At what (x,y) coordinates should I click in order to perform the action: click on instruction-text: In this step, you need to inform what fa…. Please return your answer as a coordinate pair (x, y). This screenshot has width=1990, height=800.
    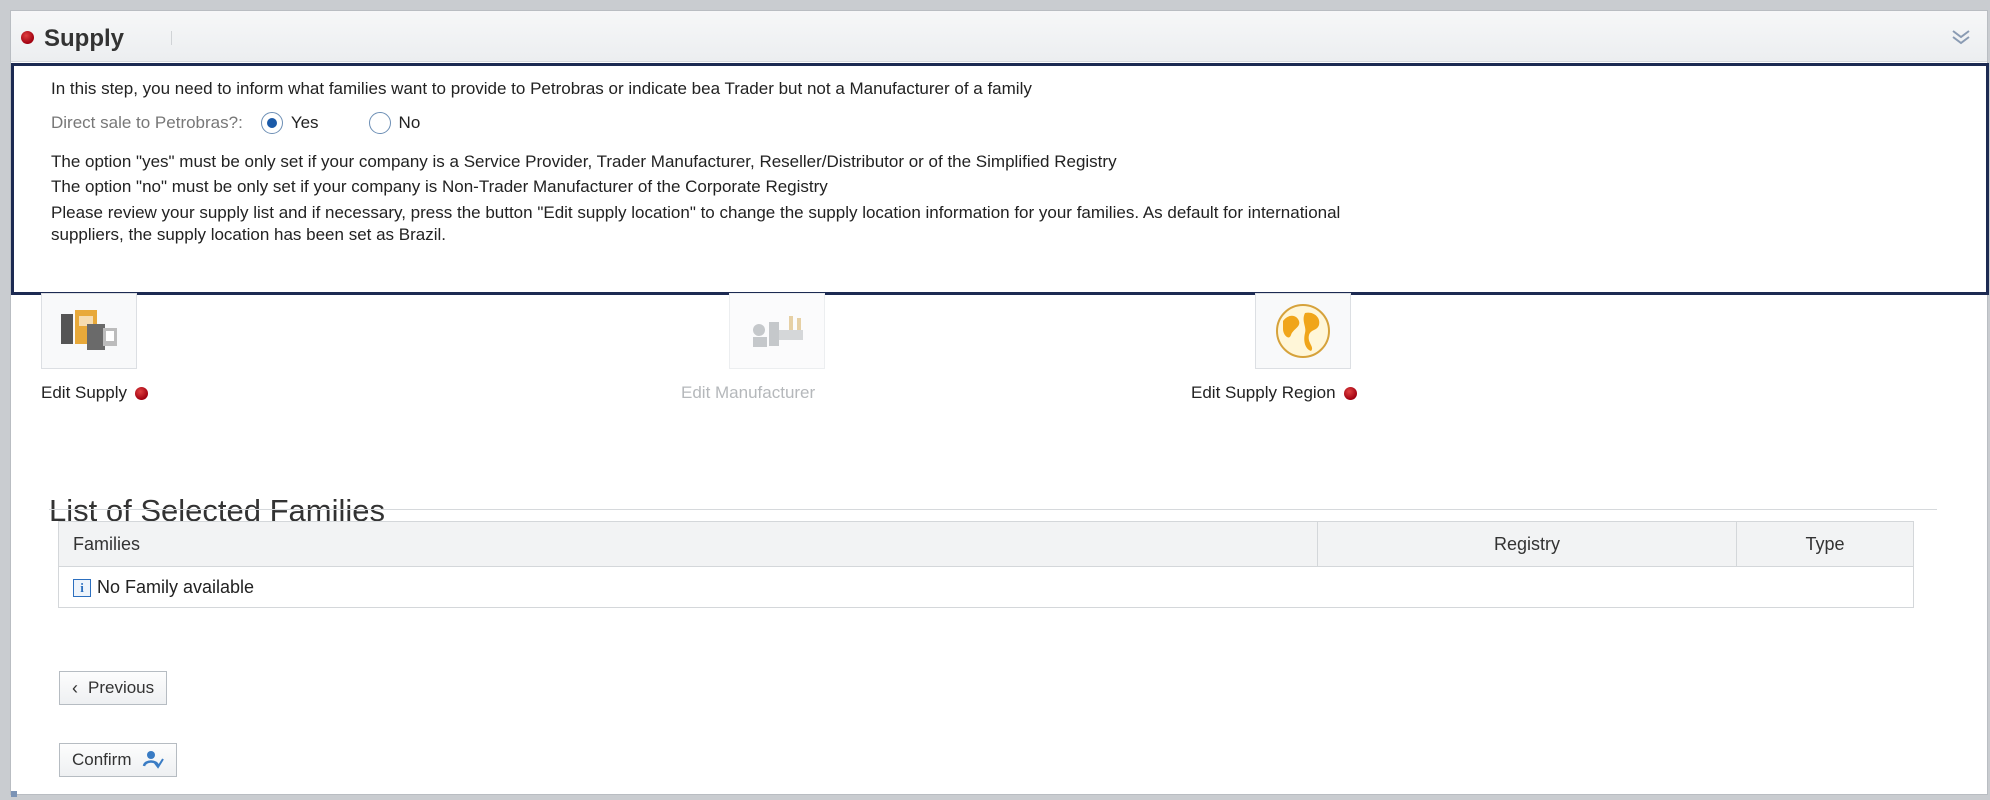
    Looking at the image, I should click on (541, 88).